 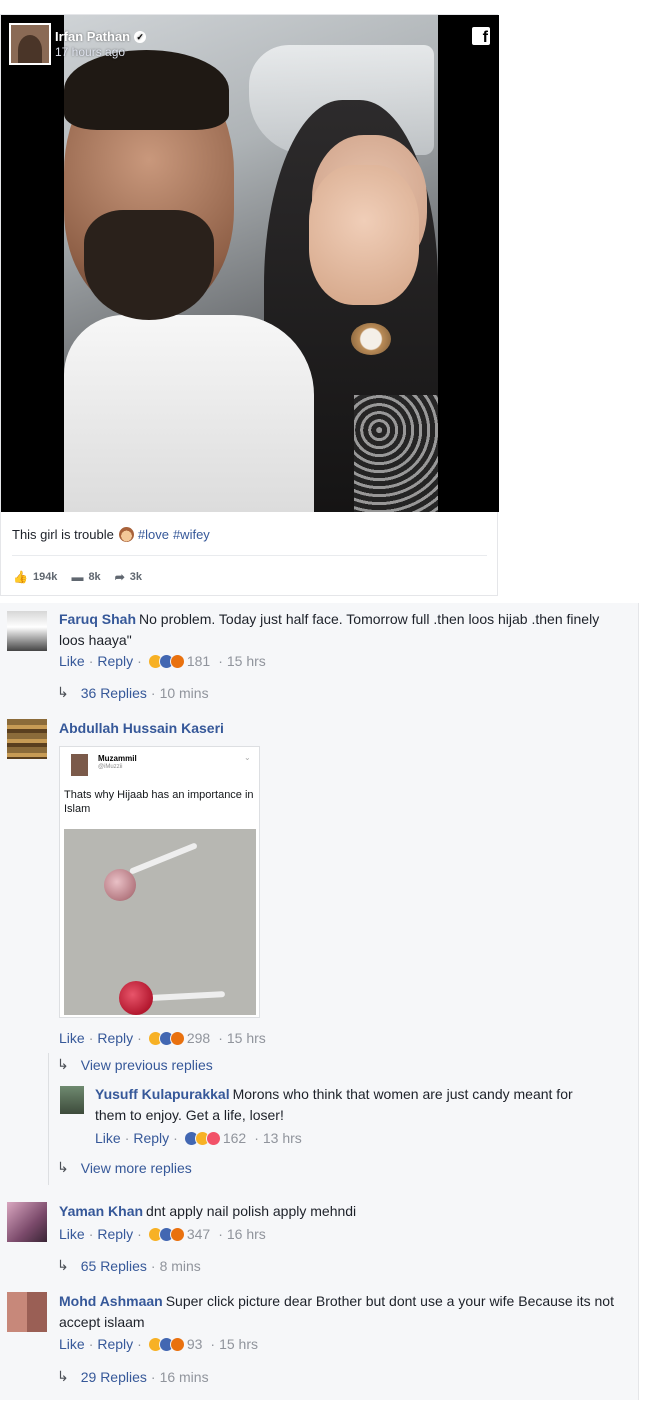 I want to click on thumbs-up-icon: 👍, so click(x=20, y=577).